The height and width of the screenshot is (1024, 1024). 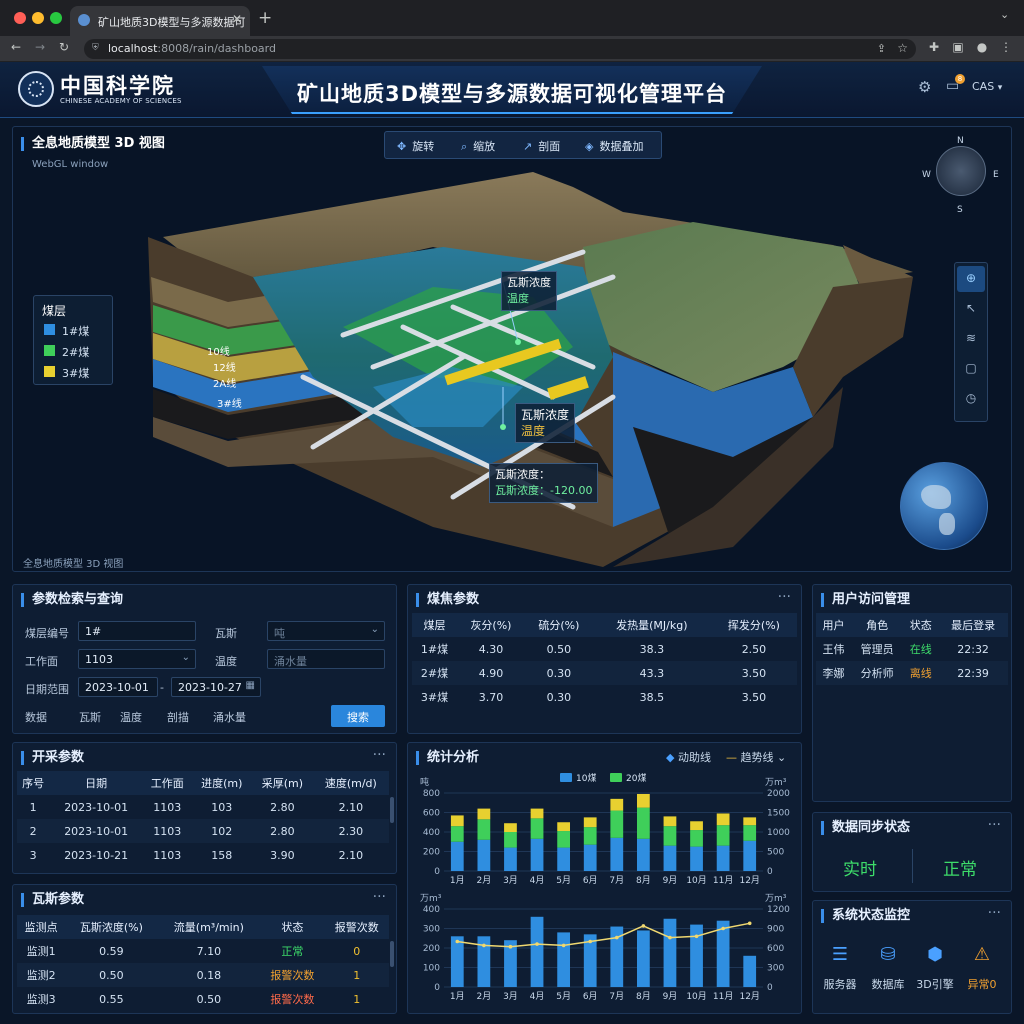 I want to click on pointer-icon: ↖, so click(x=971, y=309).